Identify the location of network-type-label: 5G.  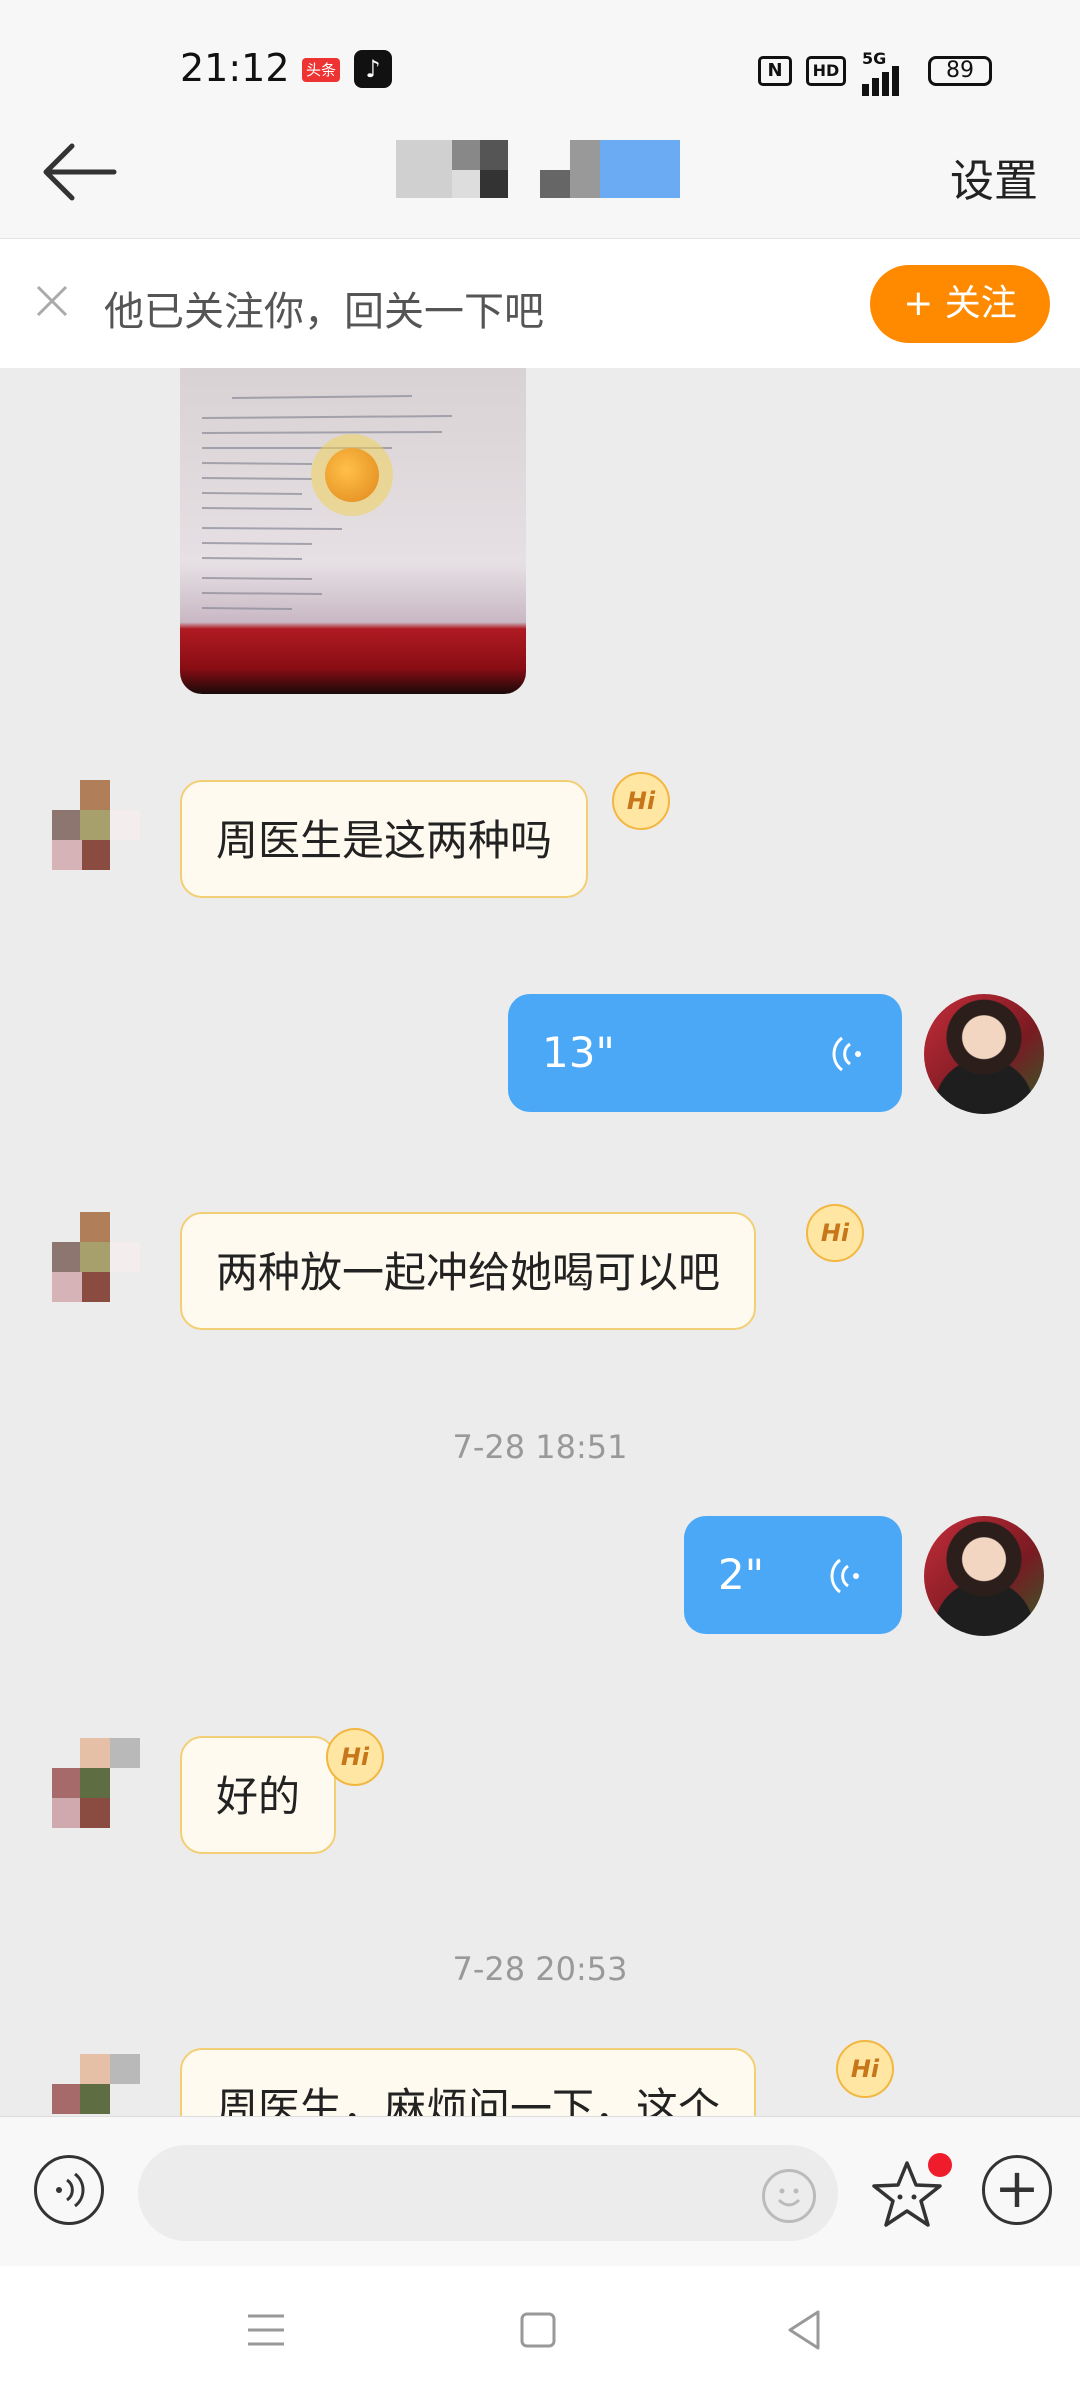
(874, 58).